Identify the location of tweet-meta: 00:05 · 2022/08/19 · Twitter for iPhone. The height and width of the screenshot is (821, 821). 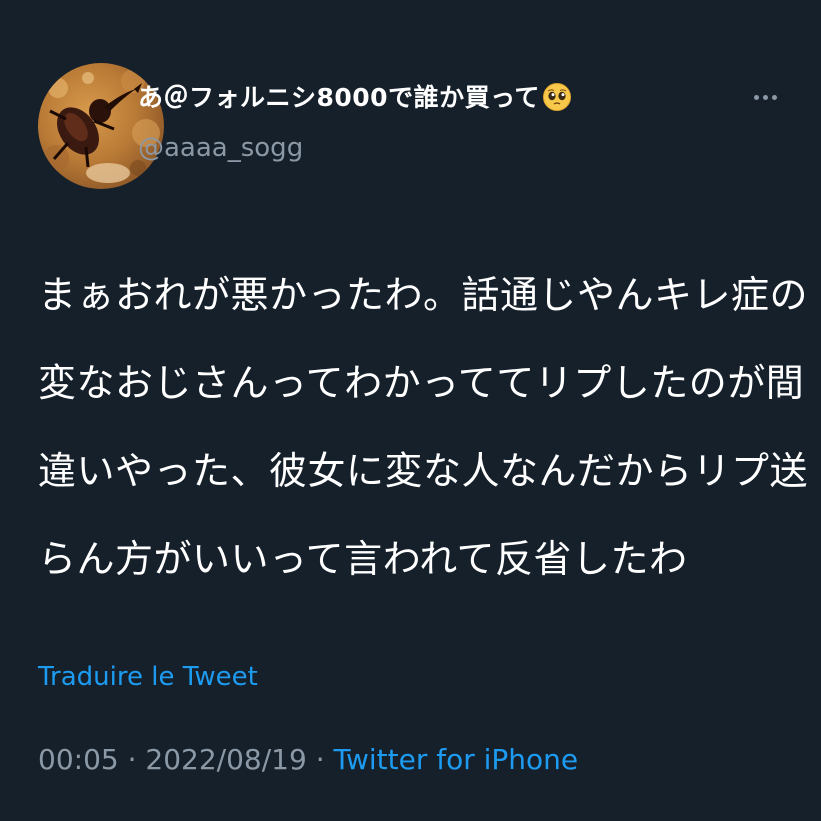
(308, 760).